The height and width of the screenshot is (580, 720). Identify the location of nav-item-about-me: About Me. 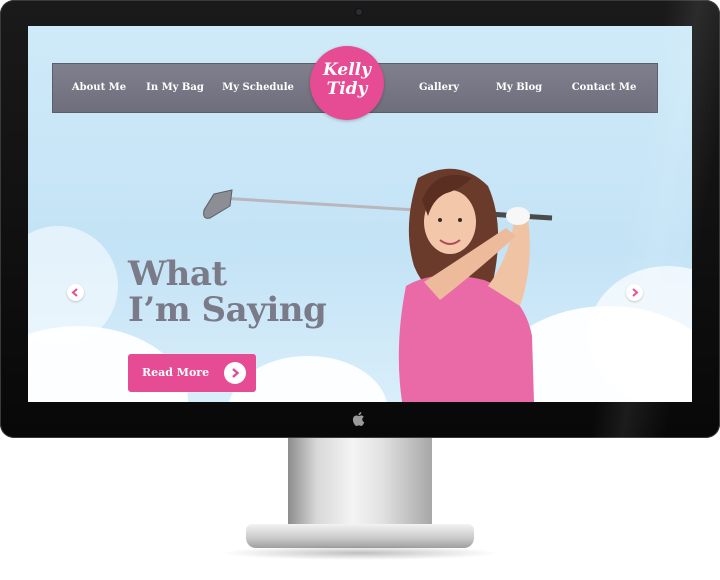
(99, 88).